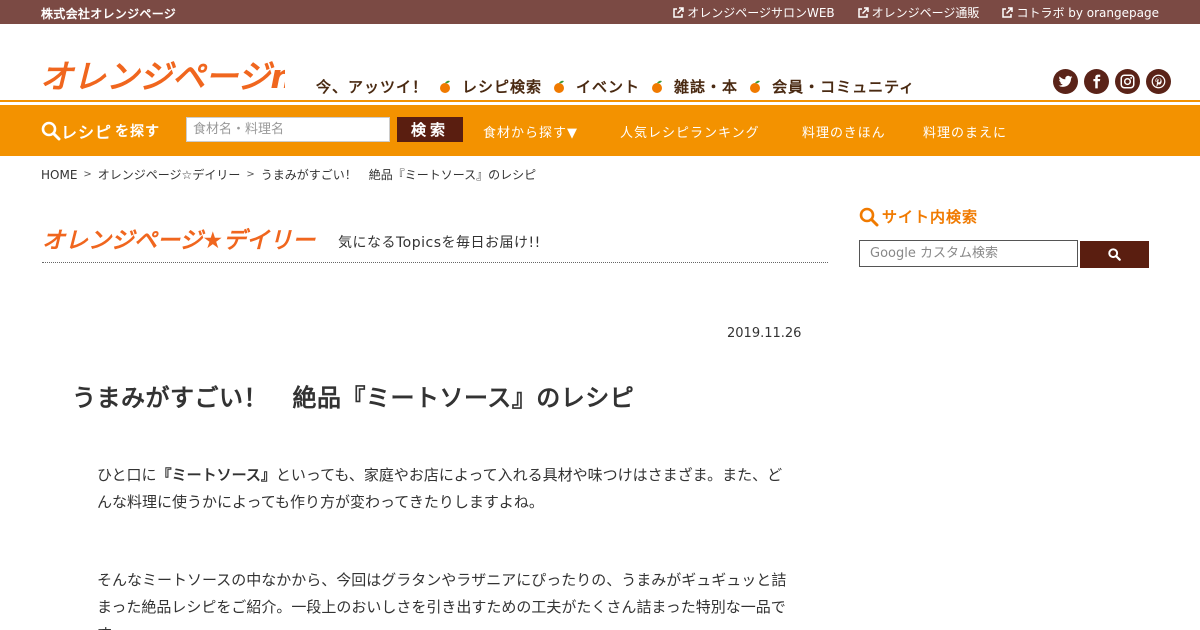  I want to click on link-kotolabo: コトラボ by orangepage, so click(1080, 12).